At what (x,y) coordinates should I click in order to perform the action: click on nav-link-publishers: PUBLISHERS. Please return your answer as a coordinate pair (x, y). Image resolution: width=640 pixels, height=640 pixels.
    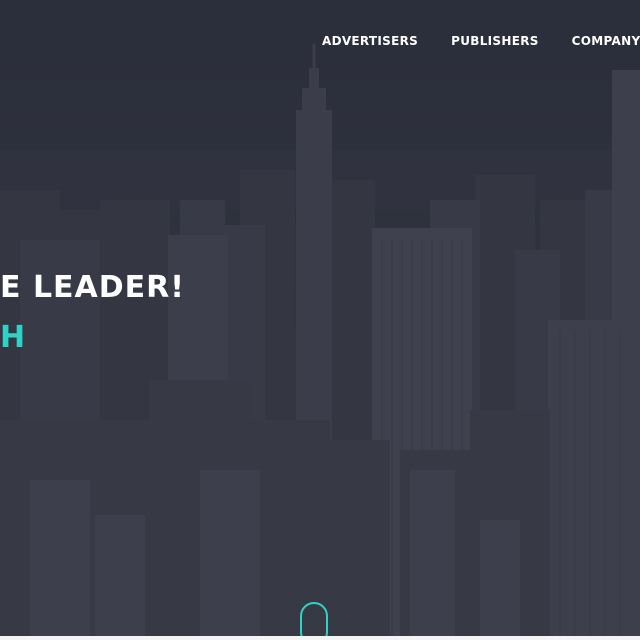
    Looking at the image, I should click on (495, 41).